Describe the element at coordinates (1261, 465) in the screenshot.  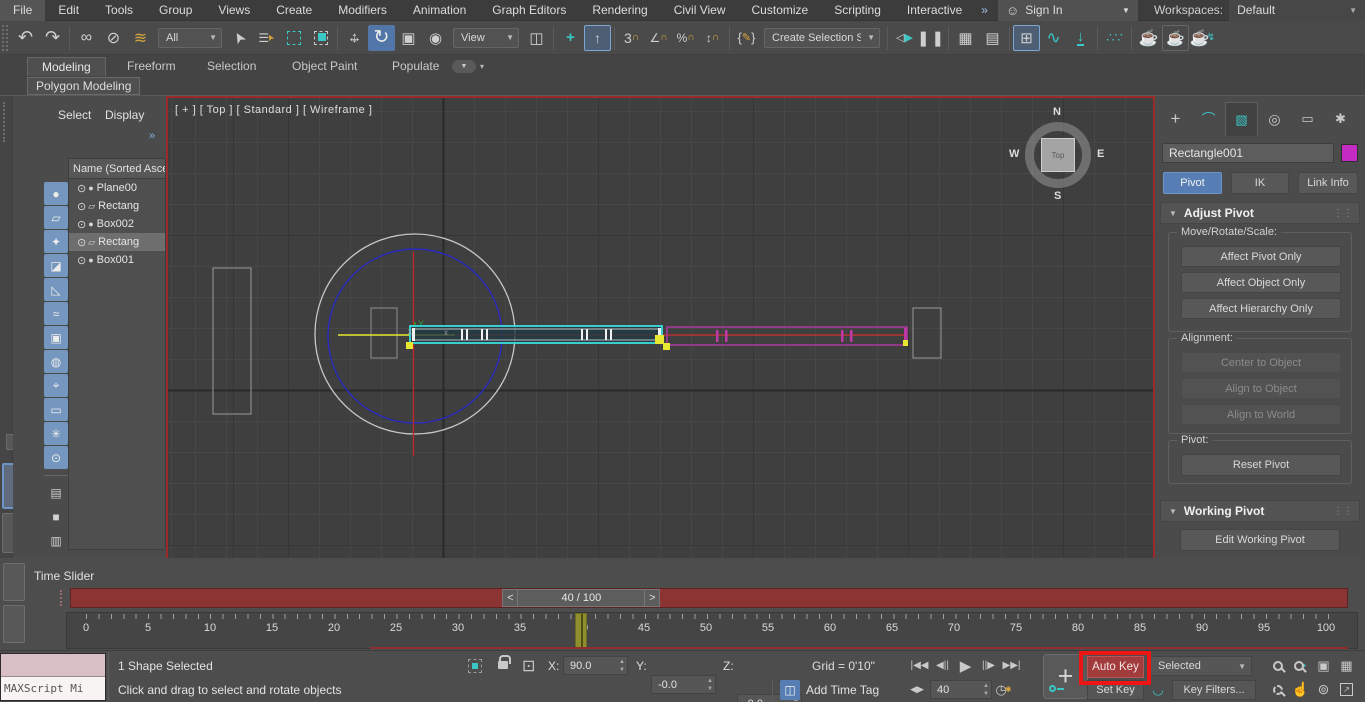
I see `reset-pivot-button: Reset Pivot` at that location.